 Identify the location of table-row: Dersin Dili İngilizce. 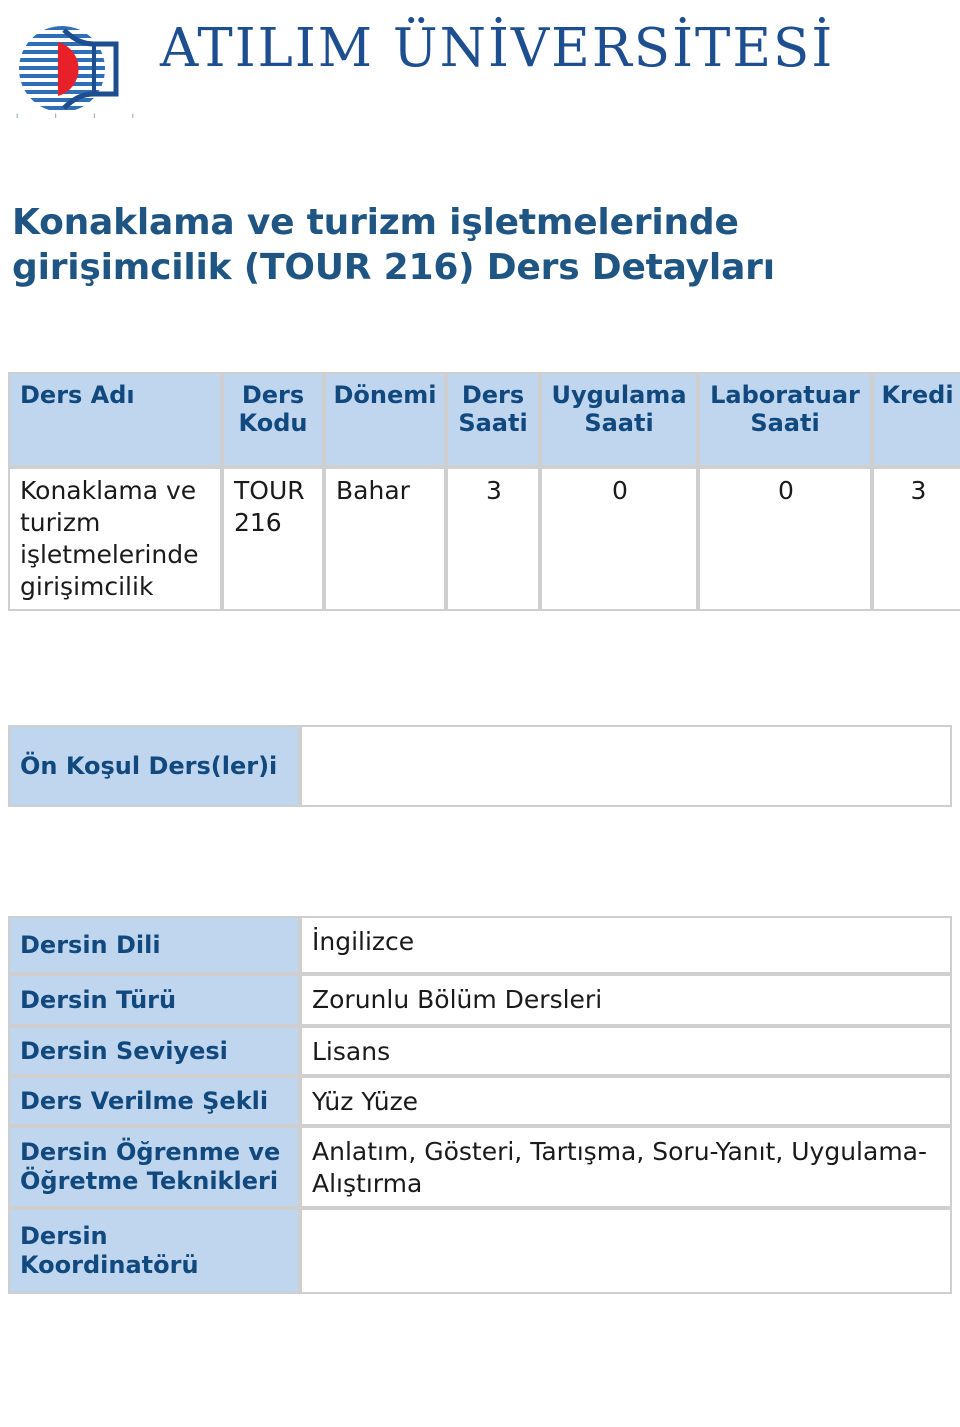
(480, 945).